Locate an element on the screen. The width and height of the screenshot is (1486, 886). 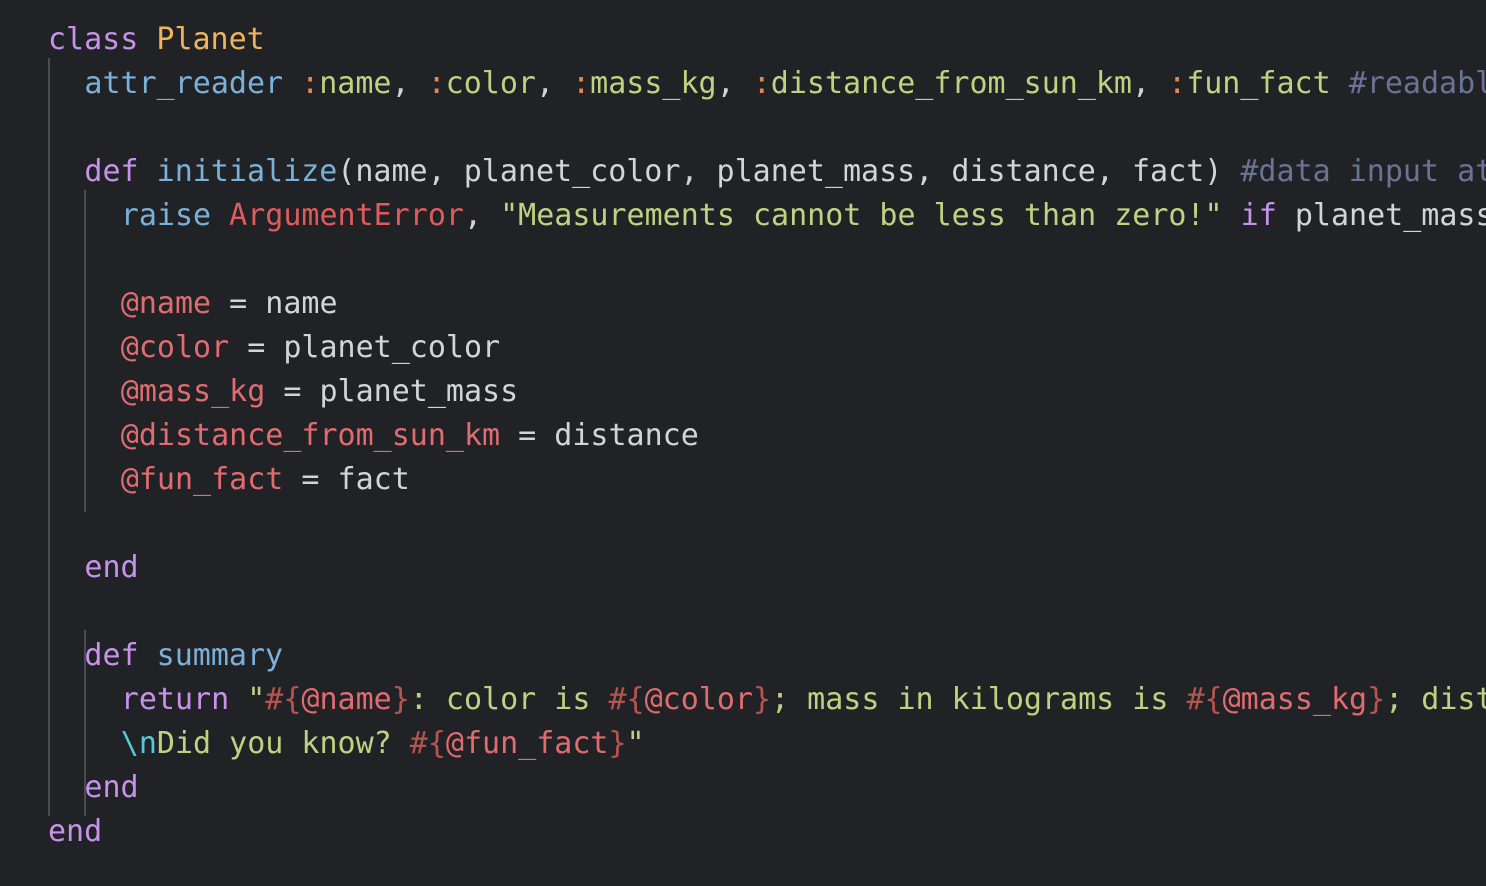
code-token: Did you know? is located at coordinates (283, 743).